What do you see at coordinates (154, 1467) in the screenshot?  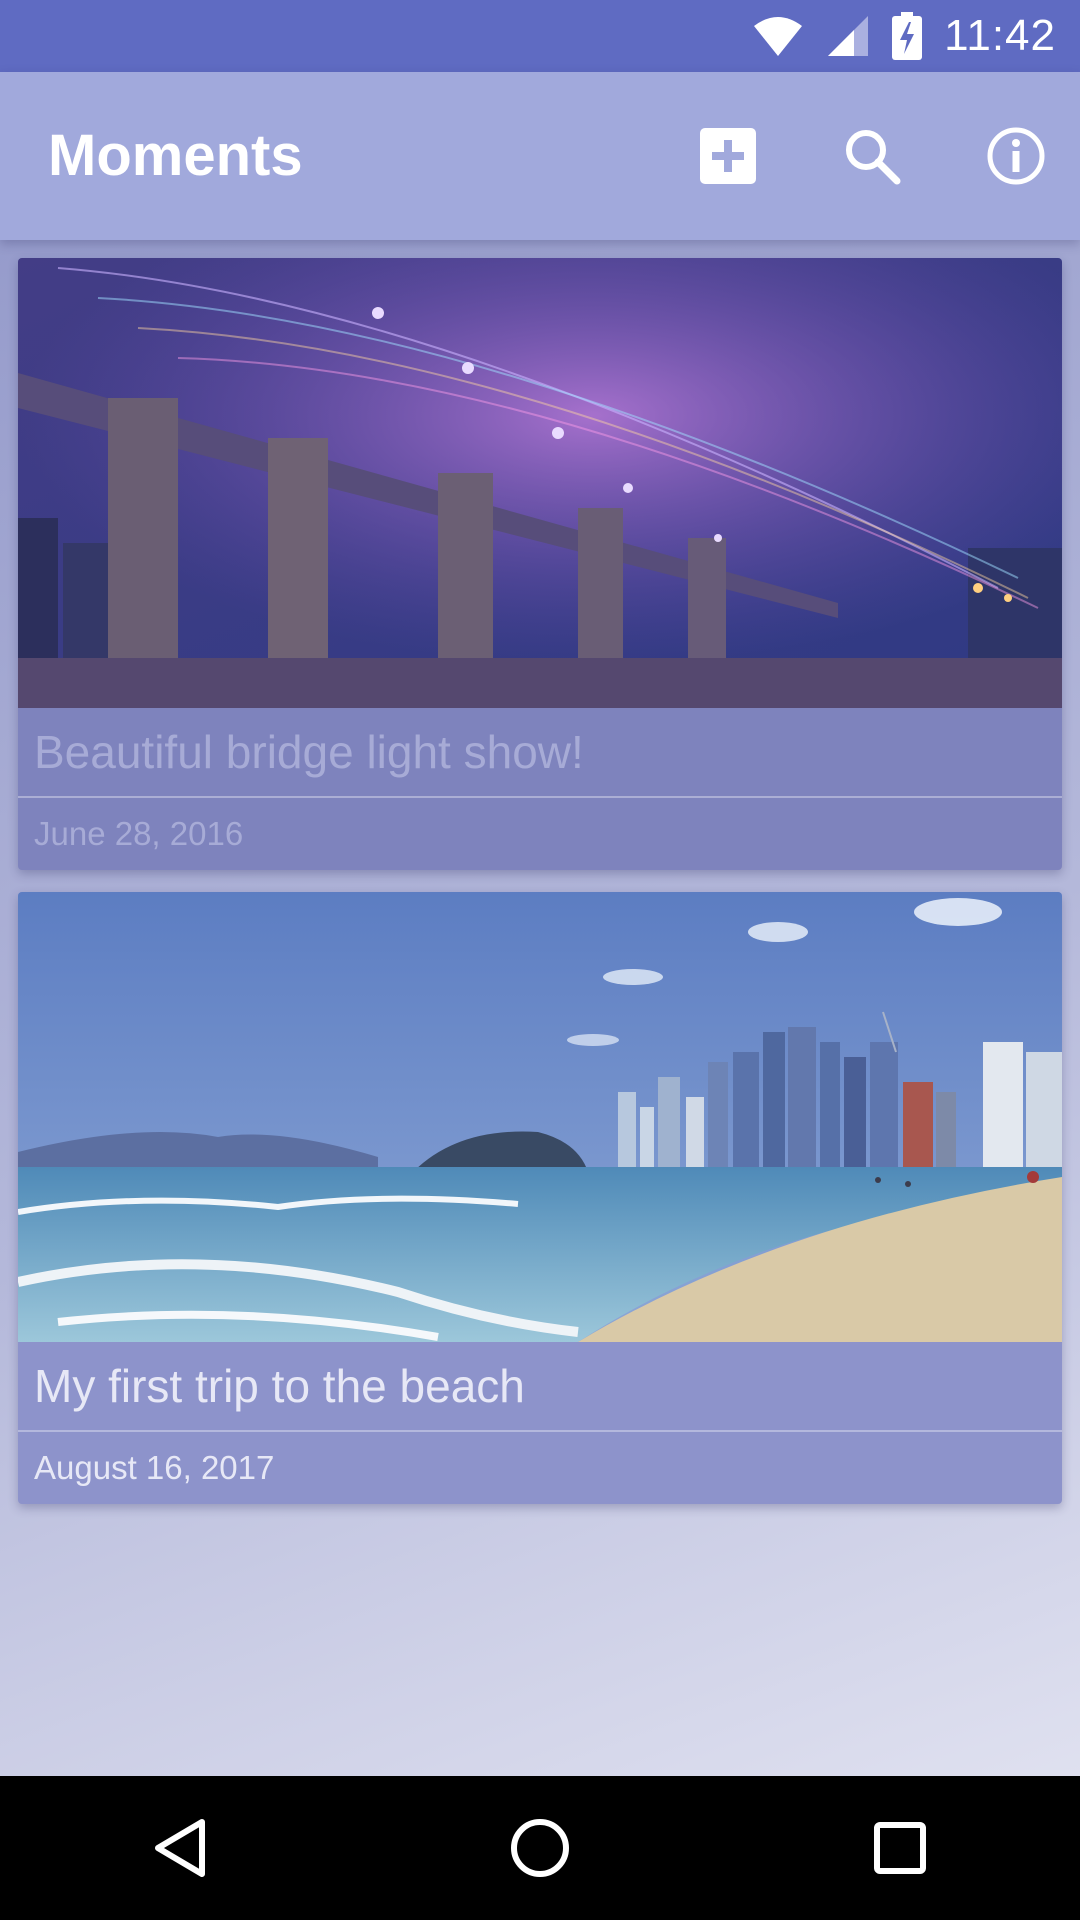 I see `moment-date: August 16, 2017` at bounding box center [154, 1467].